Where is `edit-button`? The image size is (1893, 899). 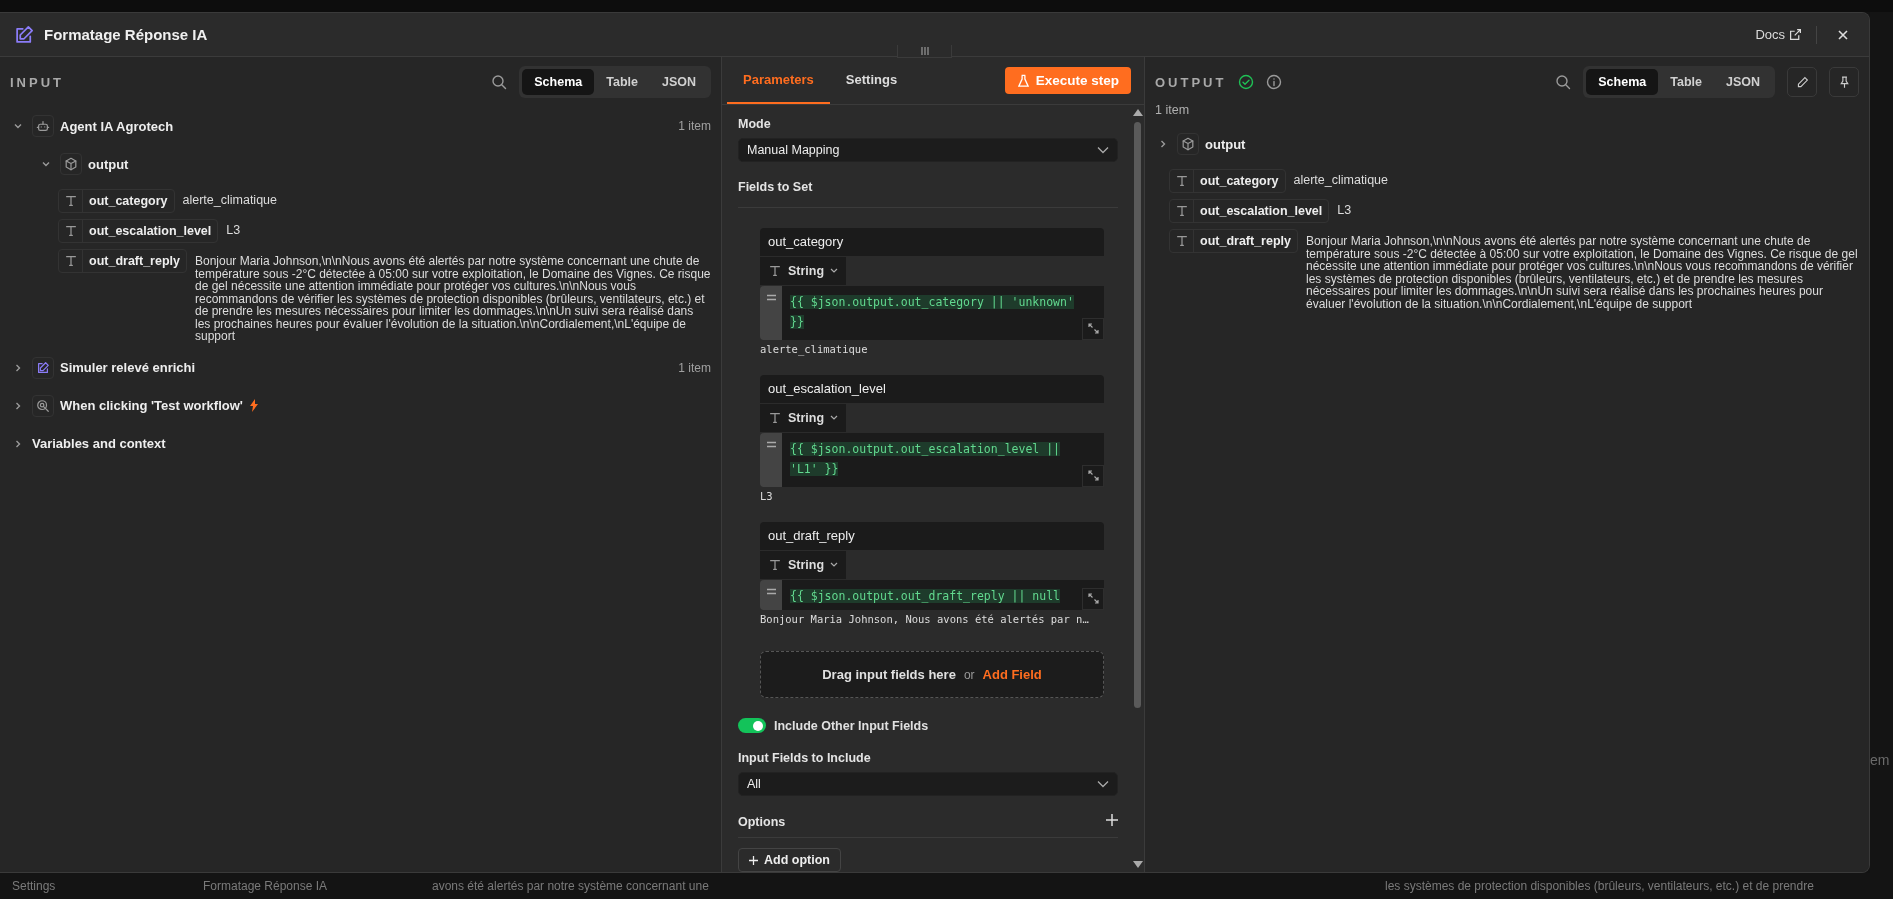
edit-button is located at coordinates (1802, 82).